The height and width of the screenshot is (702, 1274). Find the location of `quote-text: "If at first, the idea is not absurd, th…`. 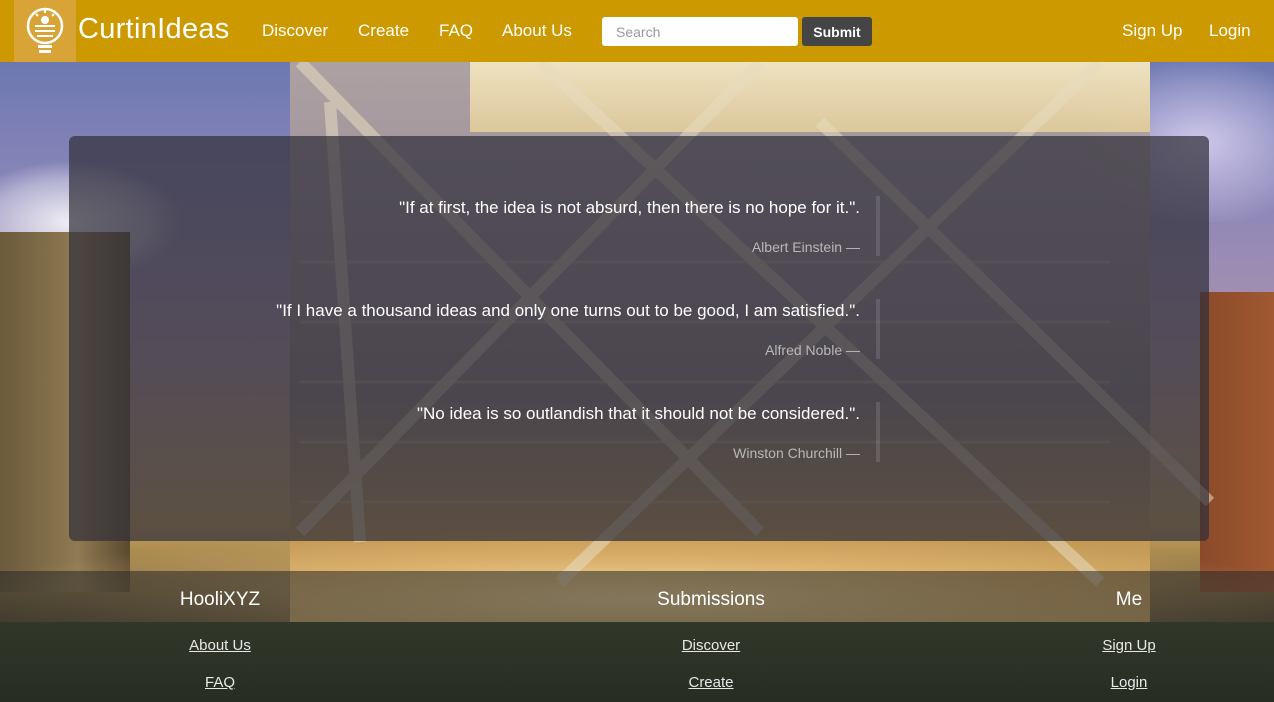

quote-text: "If at first, the idea is not absurd, th… is located at coordinates (629, 207).